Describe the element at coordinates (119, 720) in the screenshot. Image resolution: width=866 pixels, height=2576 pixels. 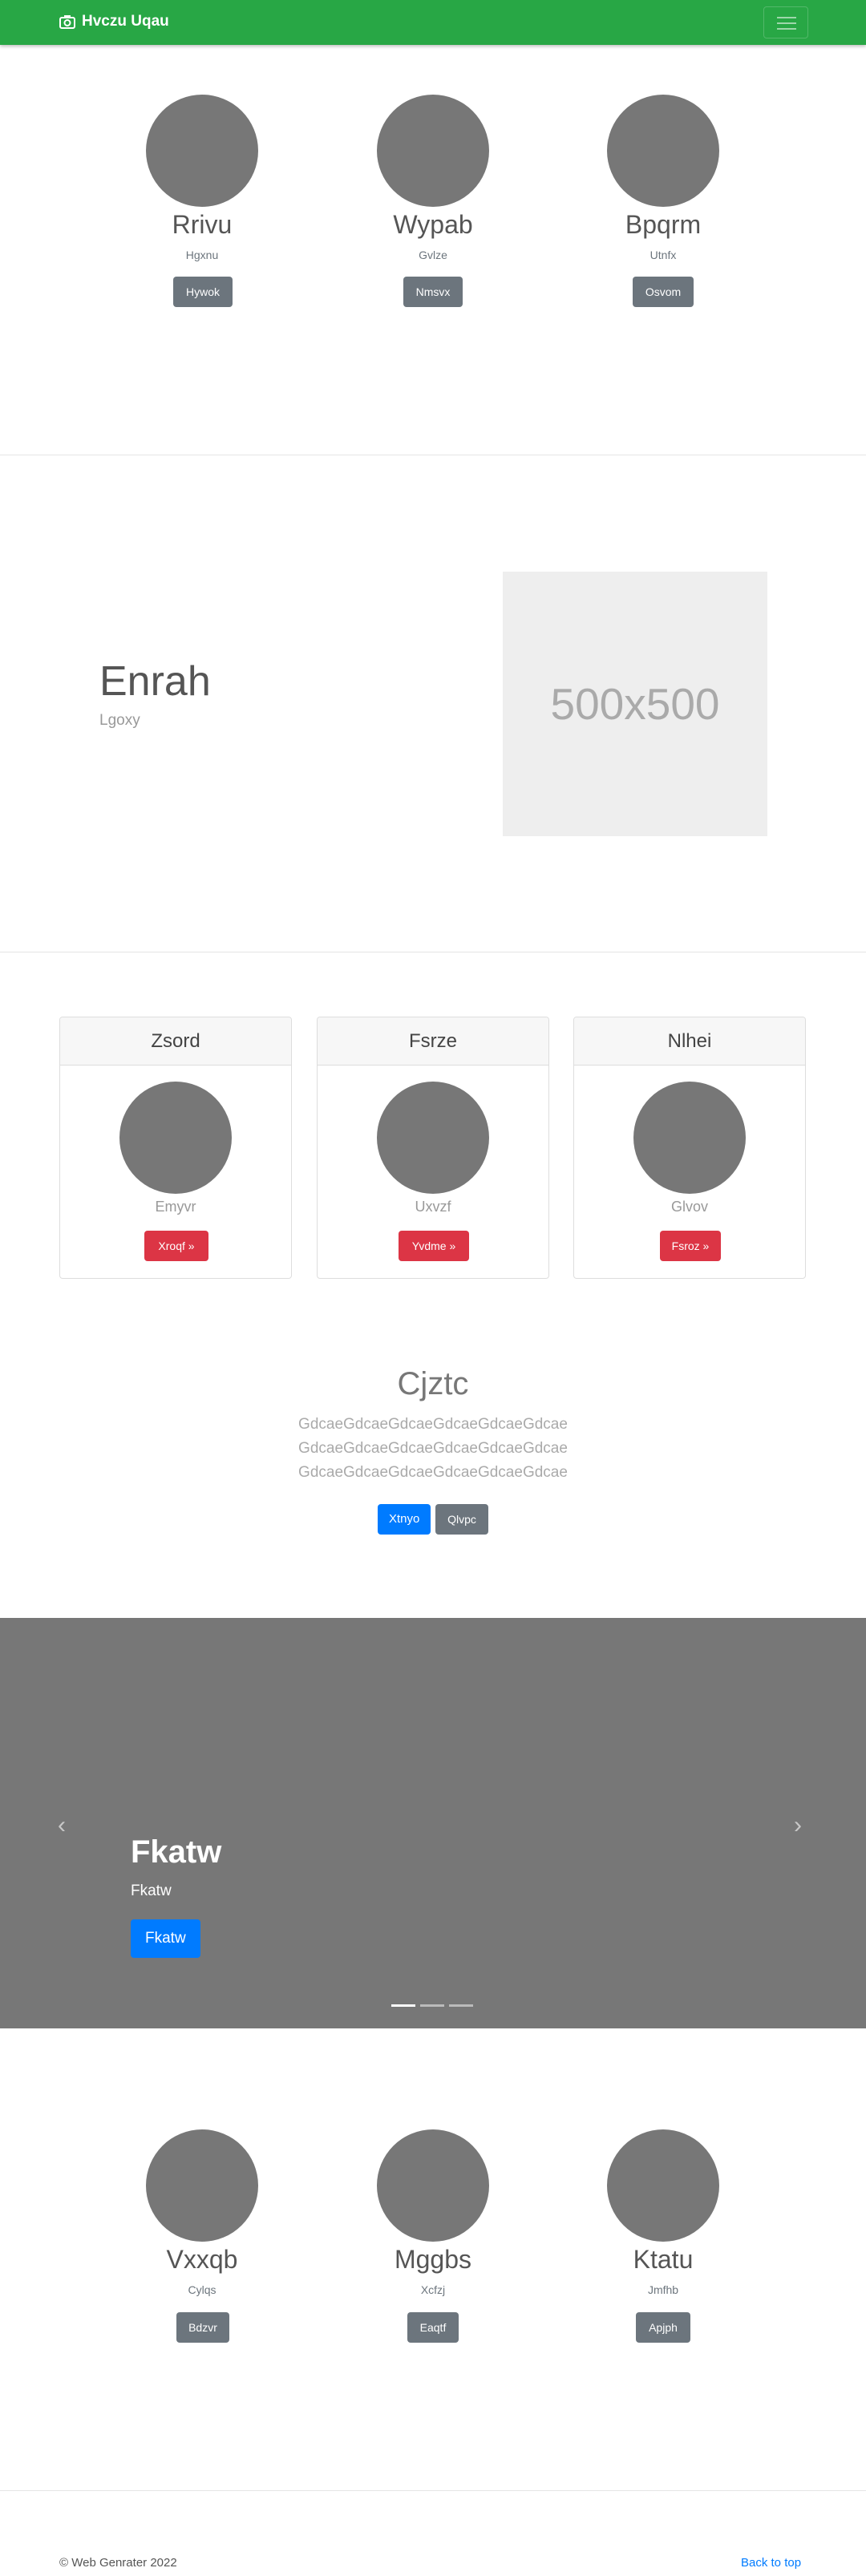
I see `feature-subtitle: Lgoxy` at that location.